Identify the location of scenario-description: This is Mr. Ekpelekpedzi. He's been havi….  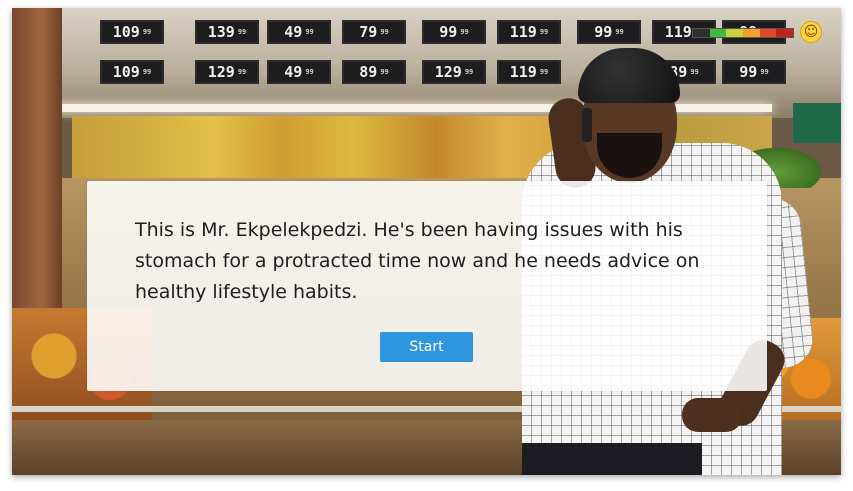
(417, 261).